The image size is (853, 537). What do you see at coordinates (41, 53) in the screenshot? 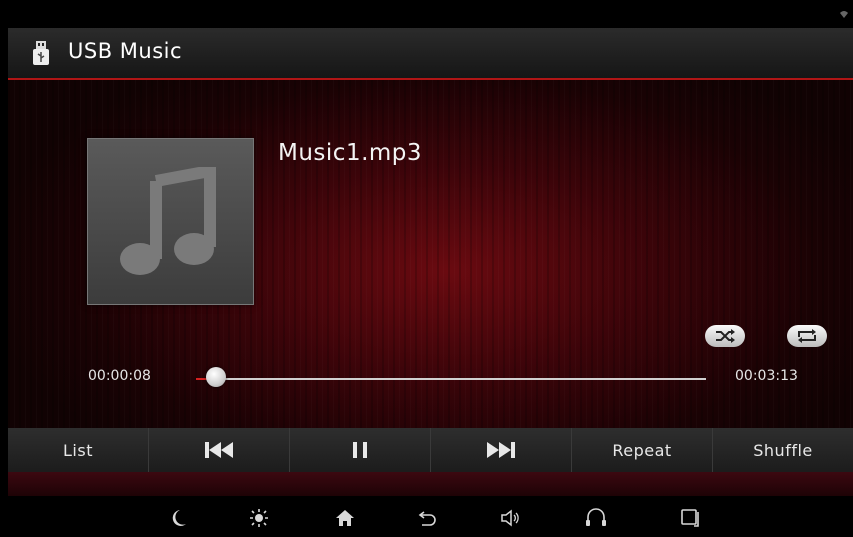
I see `usb-icon` at bounding box center [41, 53].